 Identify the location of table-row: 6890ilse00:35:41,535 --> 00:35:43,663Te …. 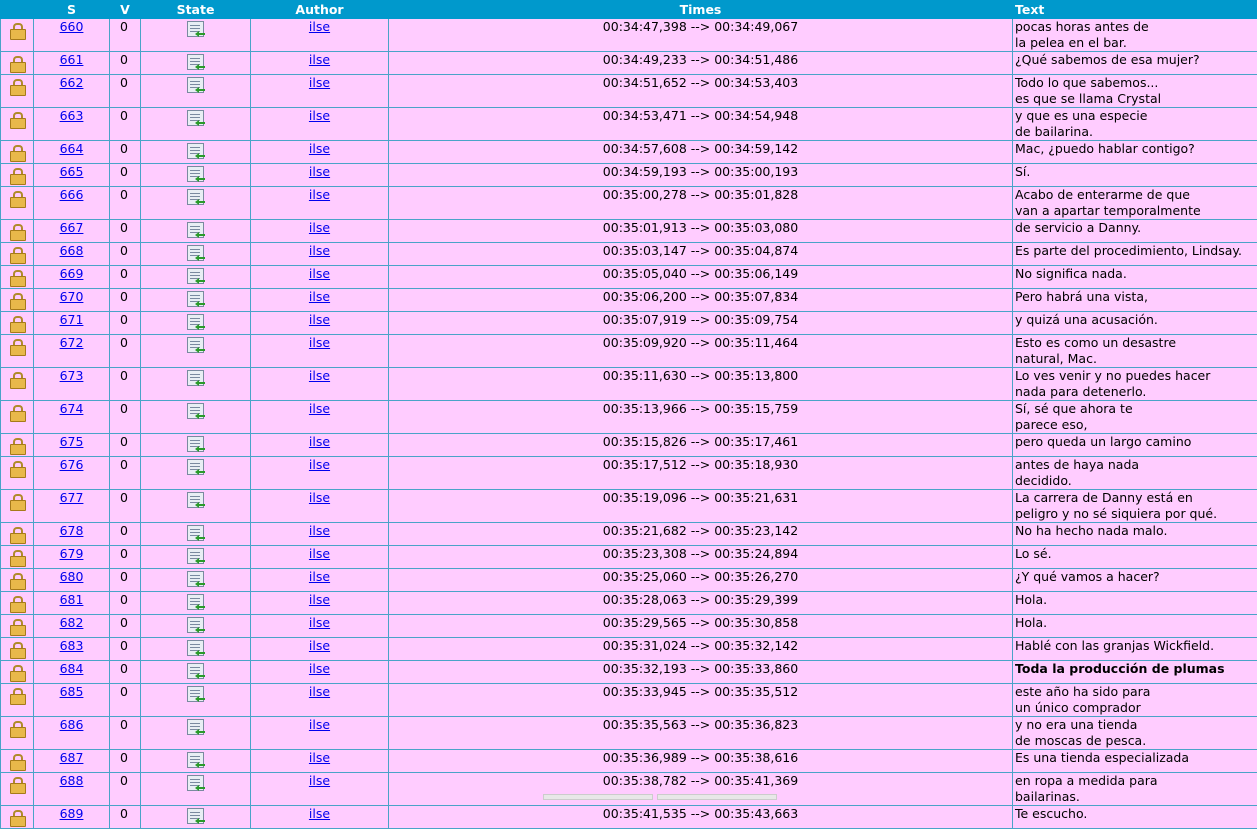
(629, 817).